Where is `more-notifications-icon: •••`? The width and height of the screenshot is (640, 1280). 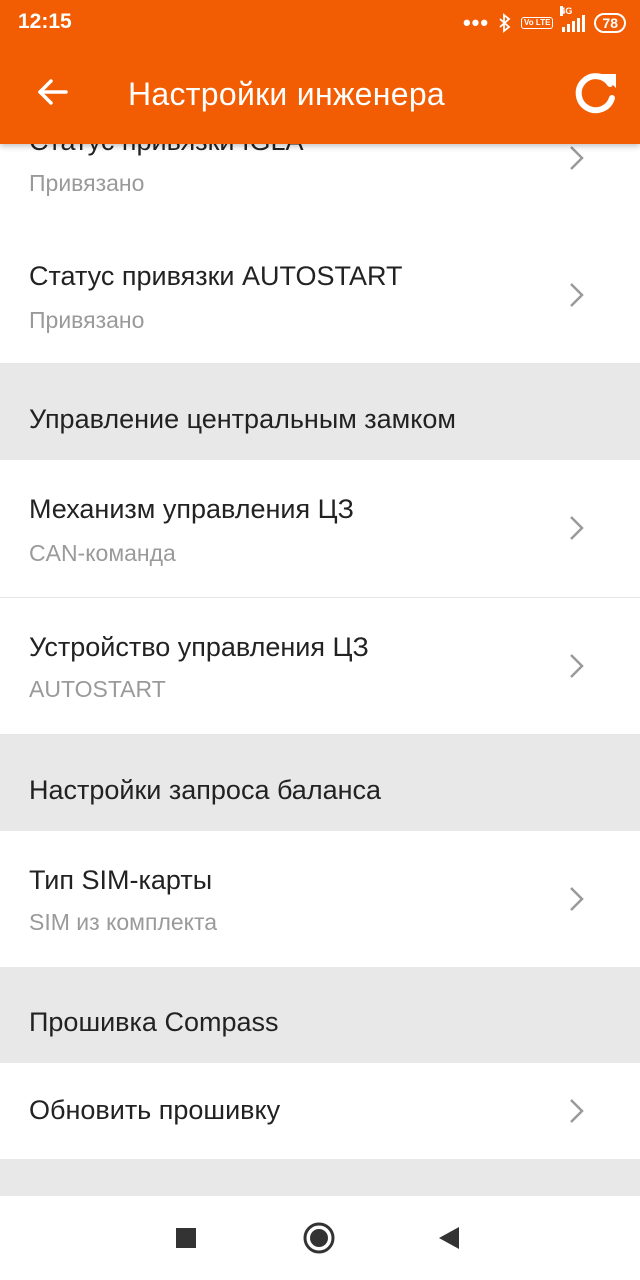
more-notifications-icon: ••• is located at coordinates (476, 22).